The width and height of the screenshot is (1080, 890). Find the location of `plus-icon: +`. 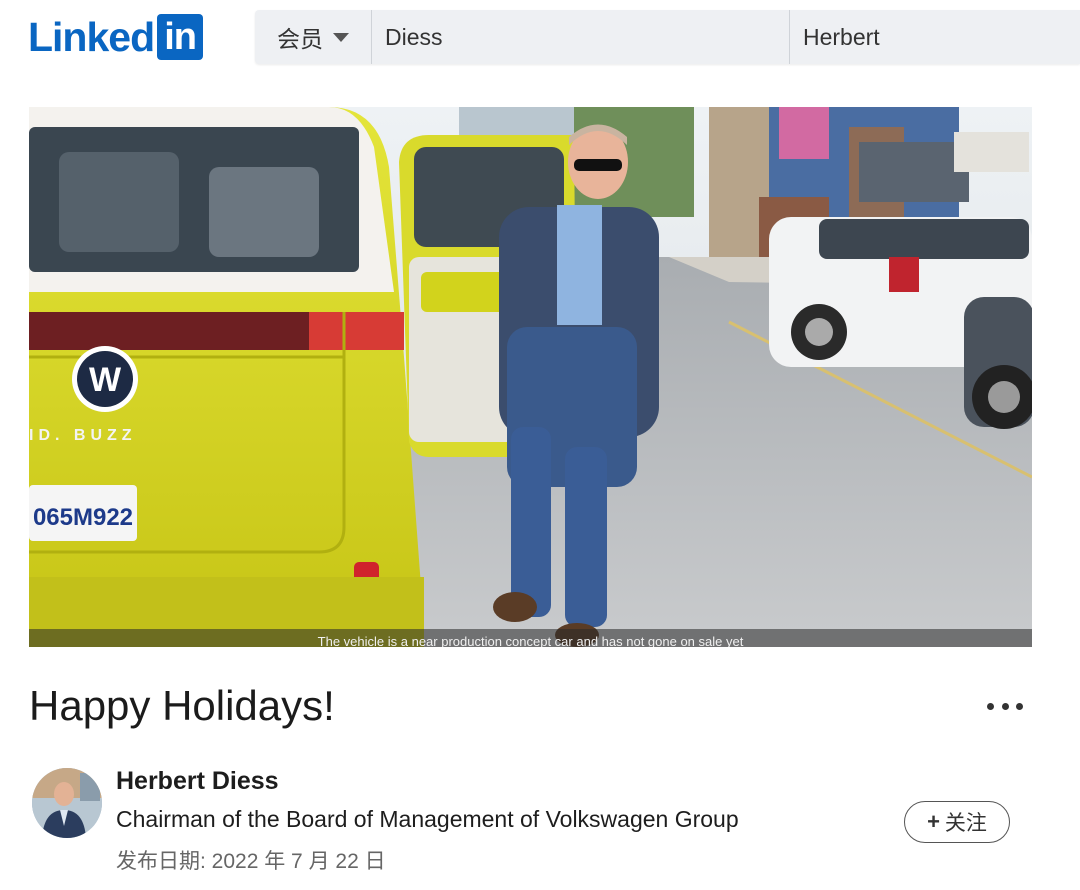

plus-icon: + is located at coordinates (933, 821).